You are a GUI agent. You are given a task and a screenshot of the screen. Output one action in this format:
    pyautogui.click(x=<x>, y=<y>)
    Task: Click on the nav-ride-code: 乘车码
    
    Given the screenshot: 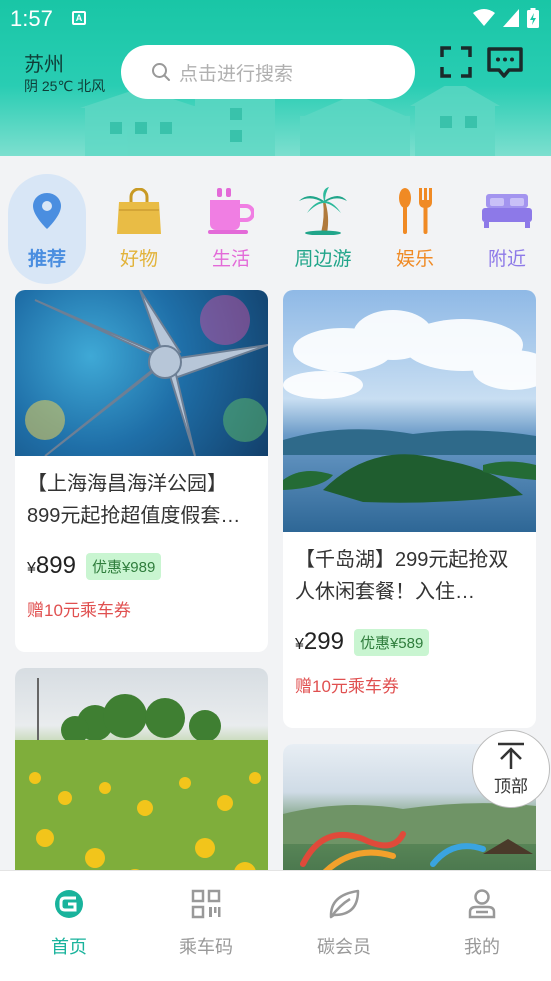 What is the action you would take?
    pyautogui.click(x=206, y=923)
    